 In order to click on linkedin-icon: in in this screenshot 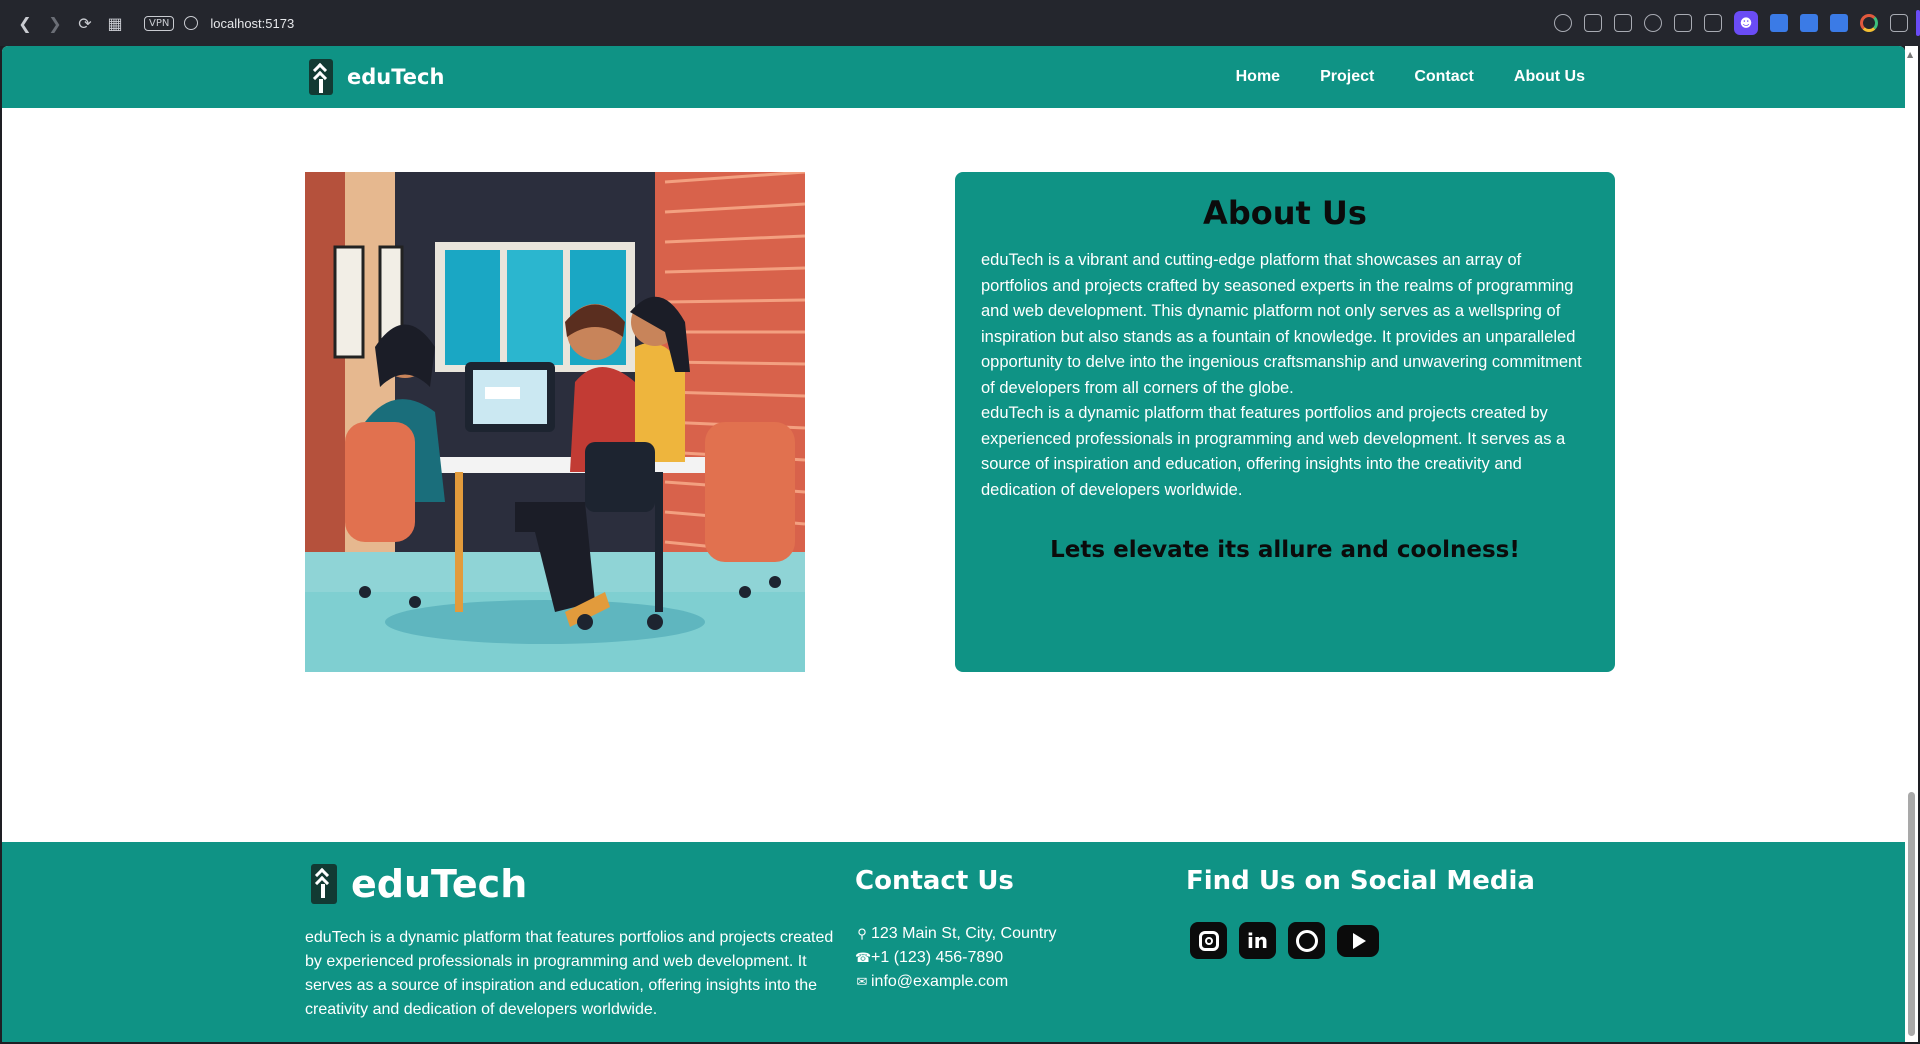, I will do `click(1257, 940)`.